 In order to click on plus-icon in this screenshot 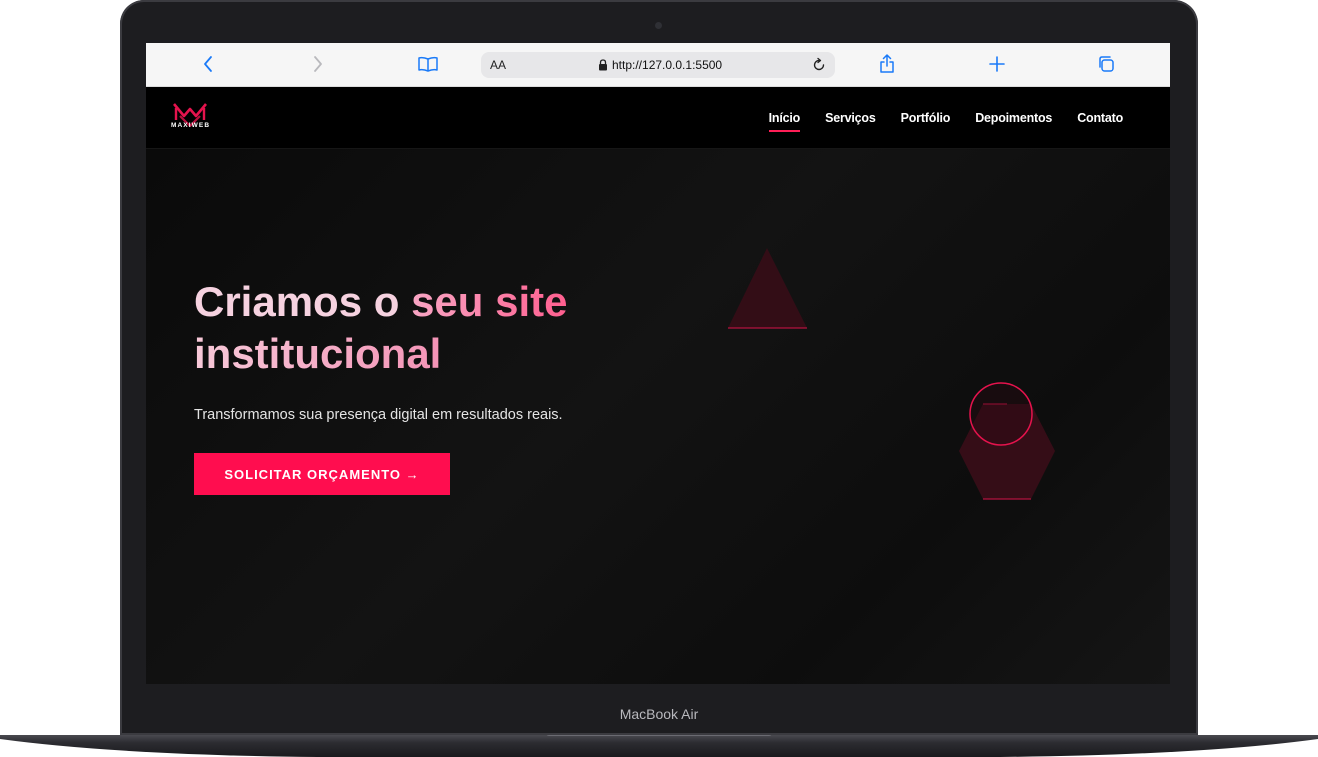, I will do `click(997, 64)`.